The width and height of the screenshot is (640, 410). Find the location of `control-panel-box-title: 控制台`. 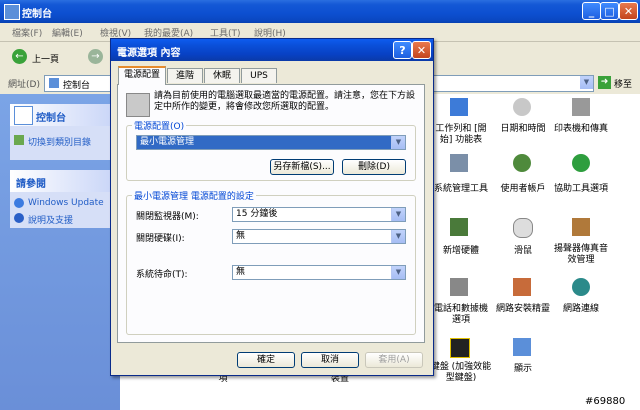

control-panel-box-title: 控制台 is located at coordinates (51, 118).